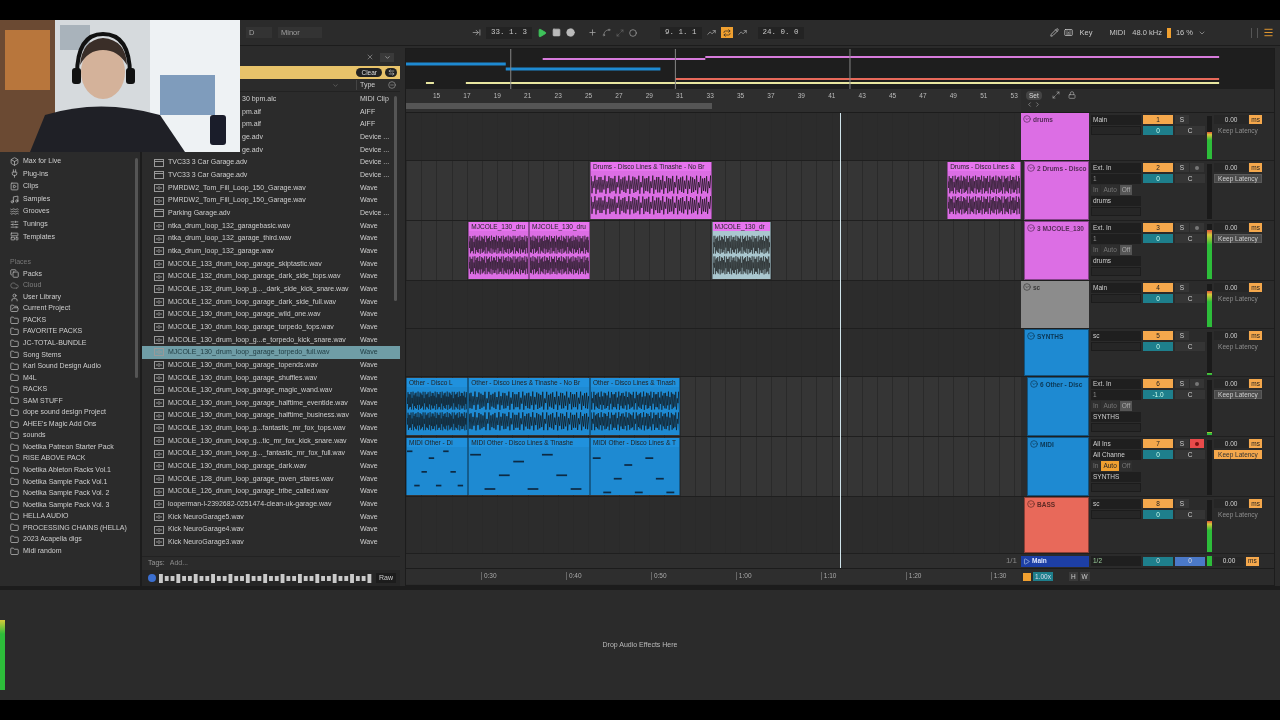 Image resolution: width=1280 pixels, height=720 pixels. Describe the element at coordinates (1068, 32) in the screenshot. I see `keyboard-icon` at that location.